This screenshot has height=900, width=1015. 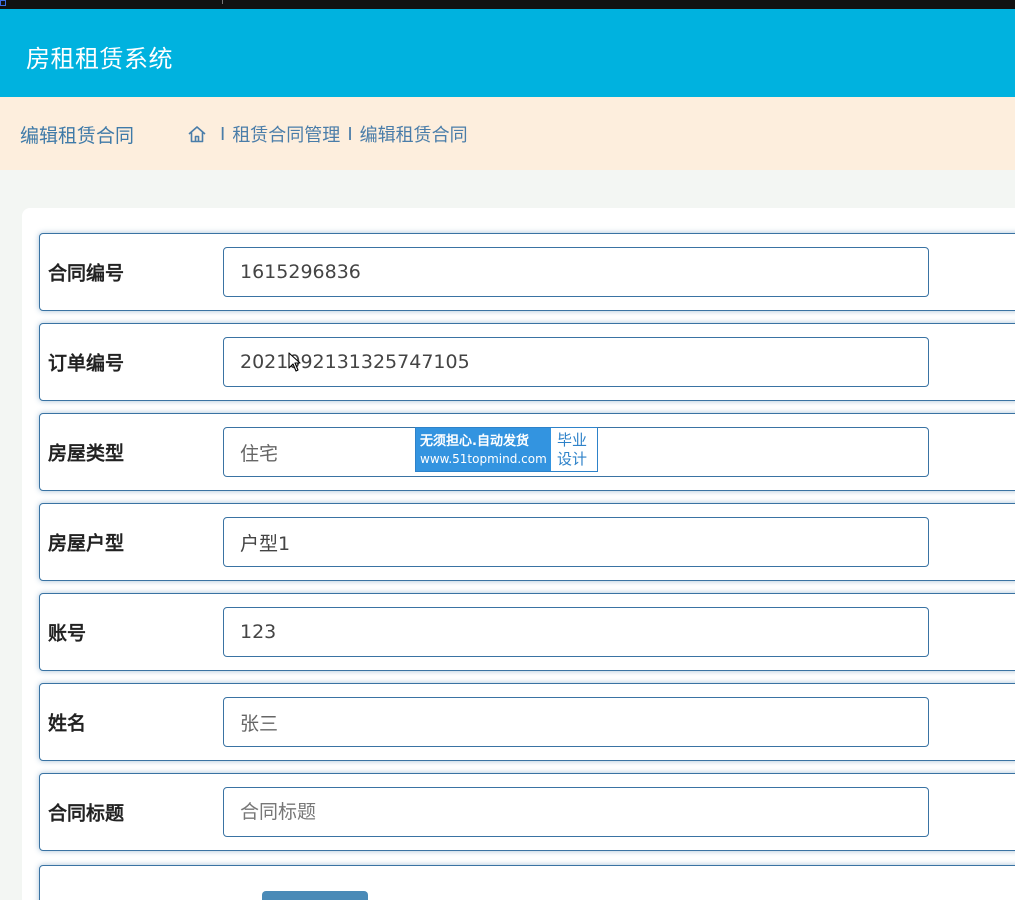 I want to click on breadcrumb-item-contract-management: 租赁合同管理, so click(x=286, y=134).